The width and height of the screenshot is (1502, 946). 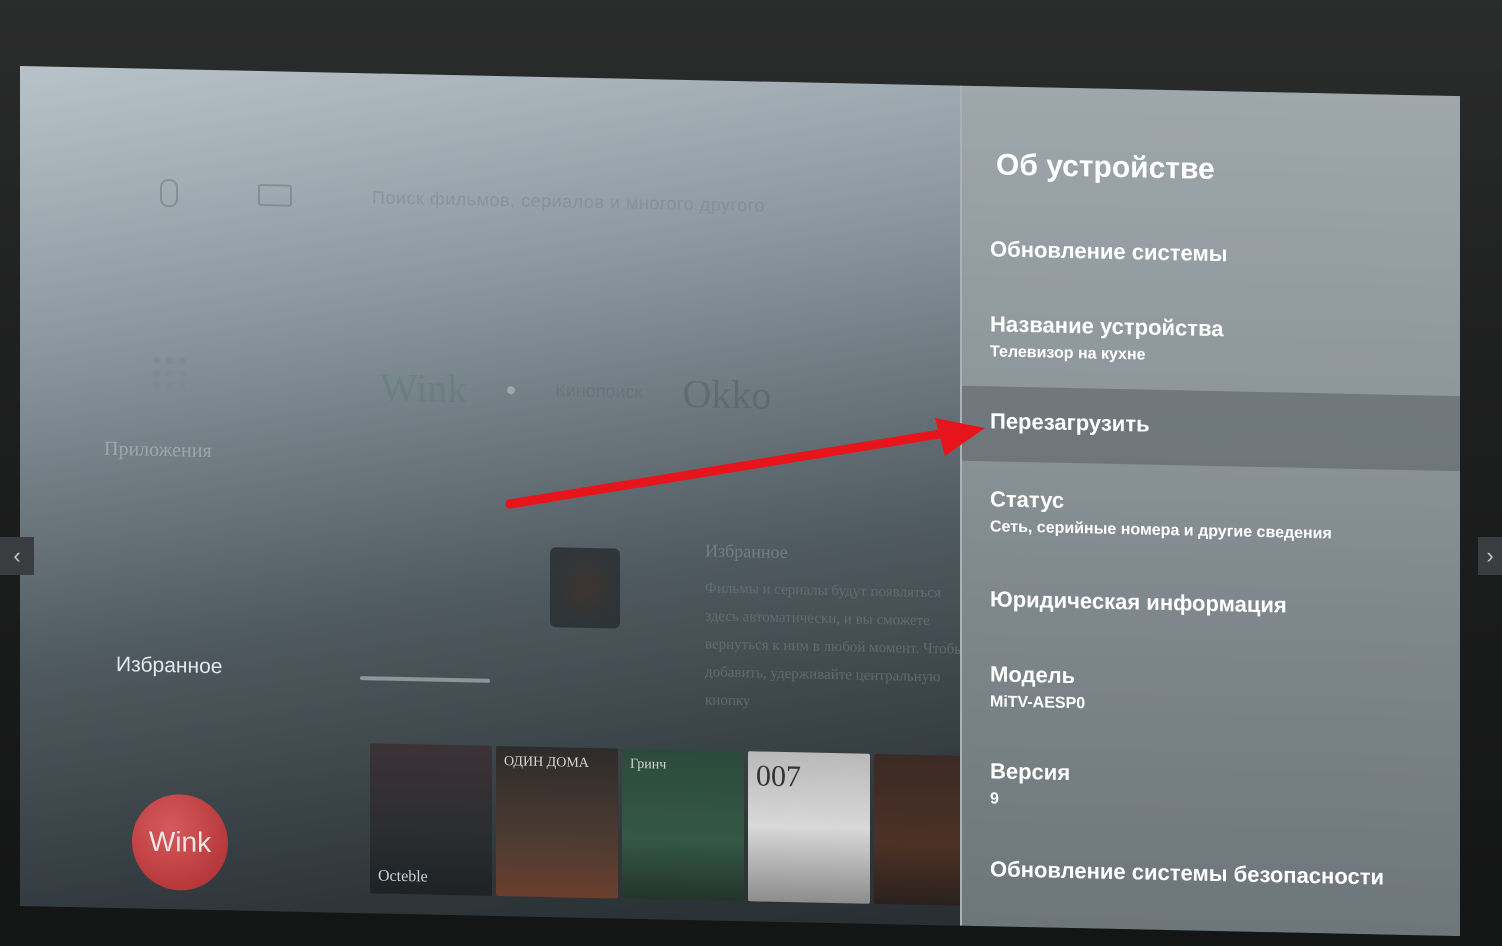 I want to click on poster-top-text: ОДИН ДОМА, so click(x=546, y=762).